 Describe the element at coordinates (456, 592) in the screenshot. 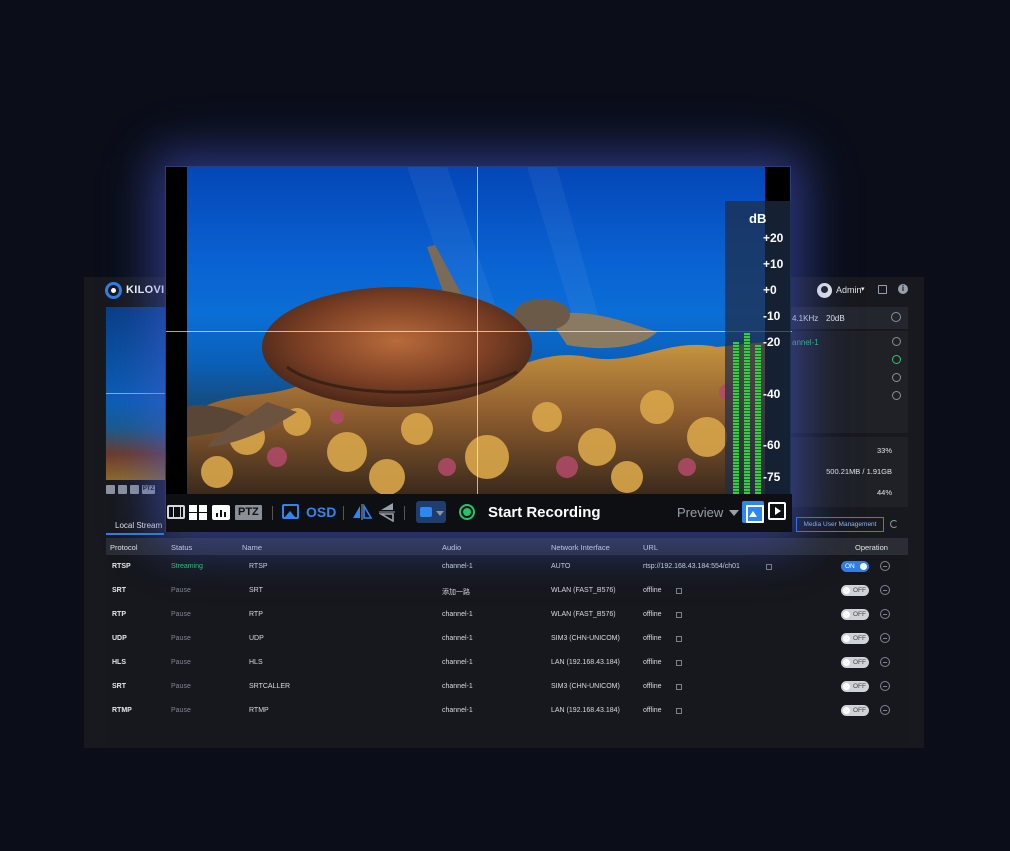

I see `cell-audio: 添加一路` at that location.